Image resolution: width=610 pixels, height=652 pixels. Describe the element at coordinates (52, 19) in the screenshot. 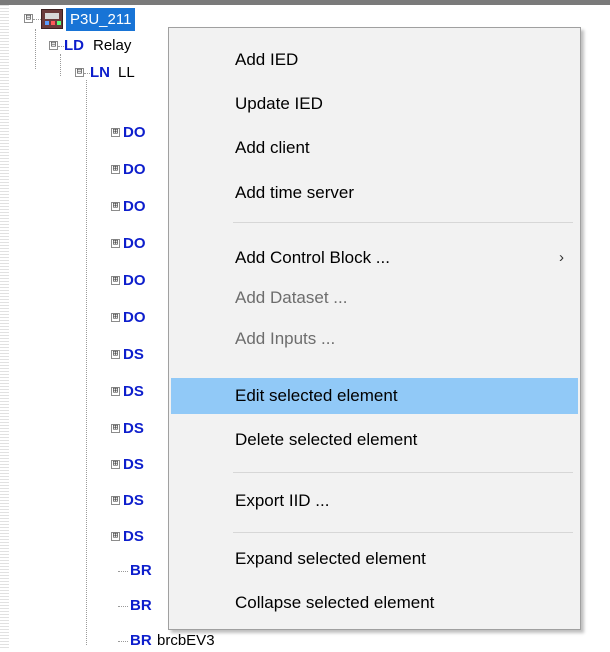

I see `ied-device-icon` at that location.